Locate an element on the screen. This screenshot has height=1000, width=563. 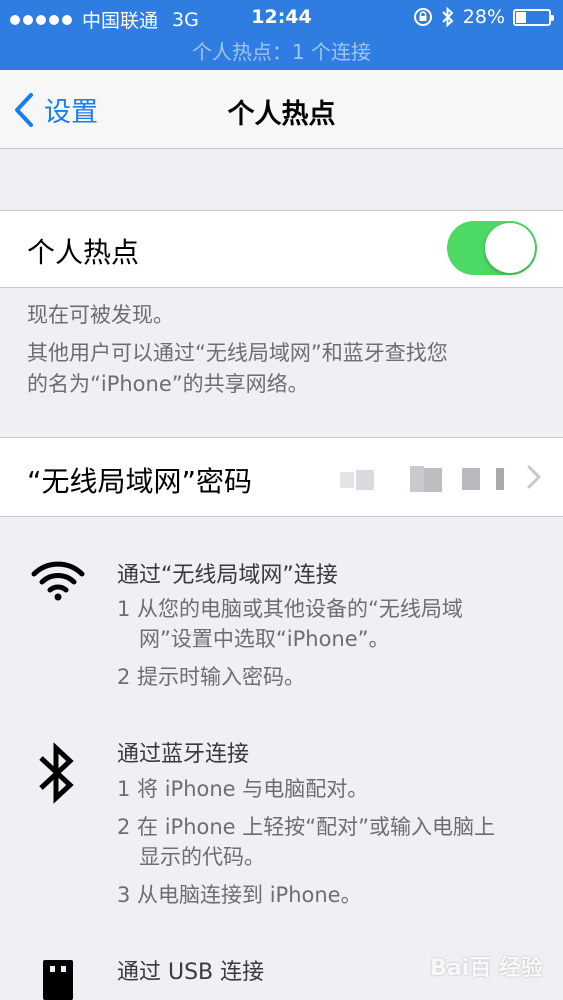
hotspot-toggle-label: 个人热点 is located at coordinates (83, 252).